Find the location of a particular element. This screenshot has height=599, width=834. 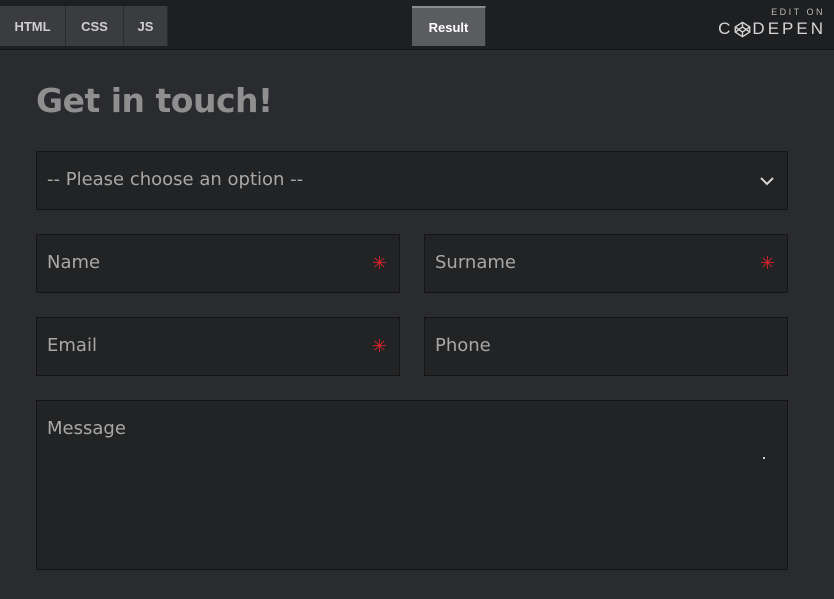

email-placeholder: Email is located at coordinates (72, 345).